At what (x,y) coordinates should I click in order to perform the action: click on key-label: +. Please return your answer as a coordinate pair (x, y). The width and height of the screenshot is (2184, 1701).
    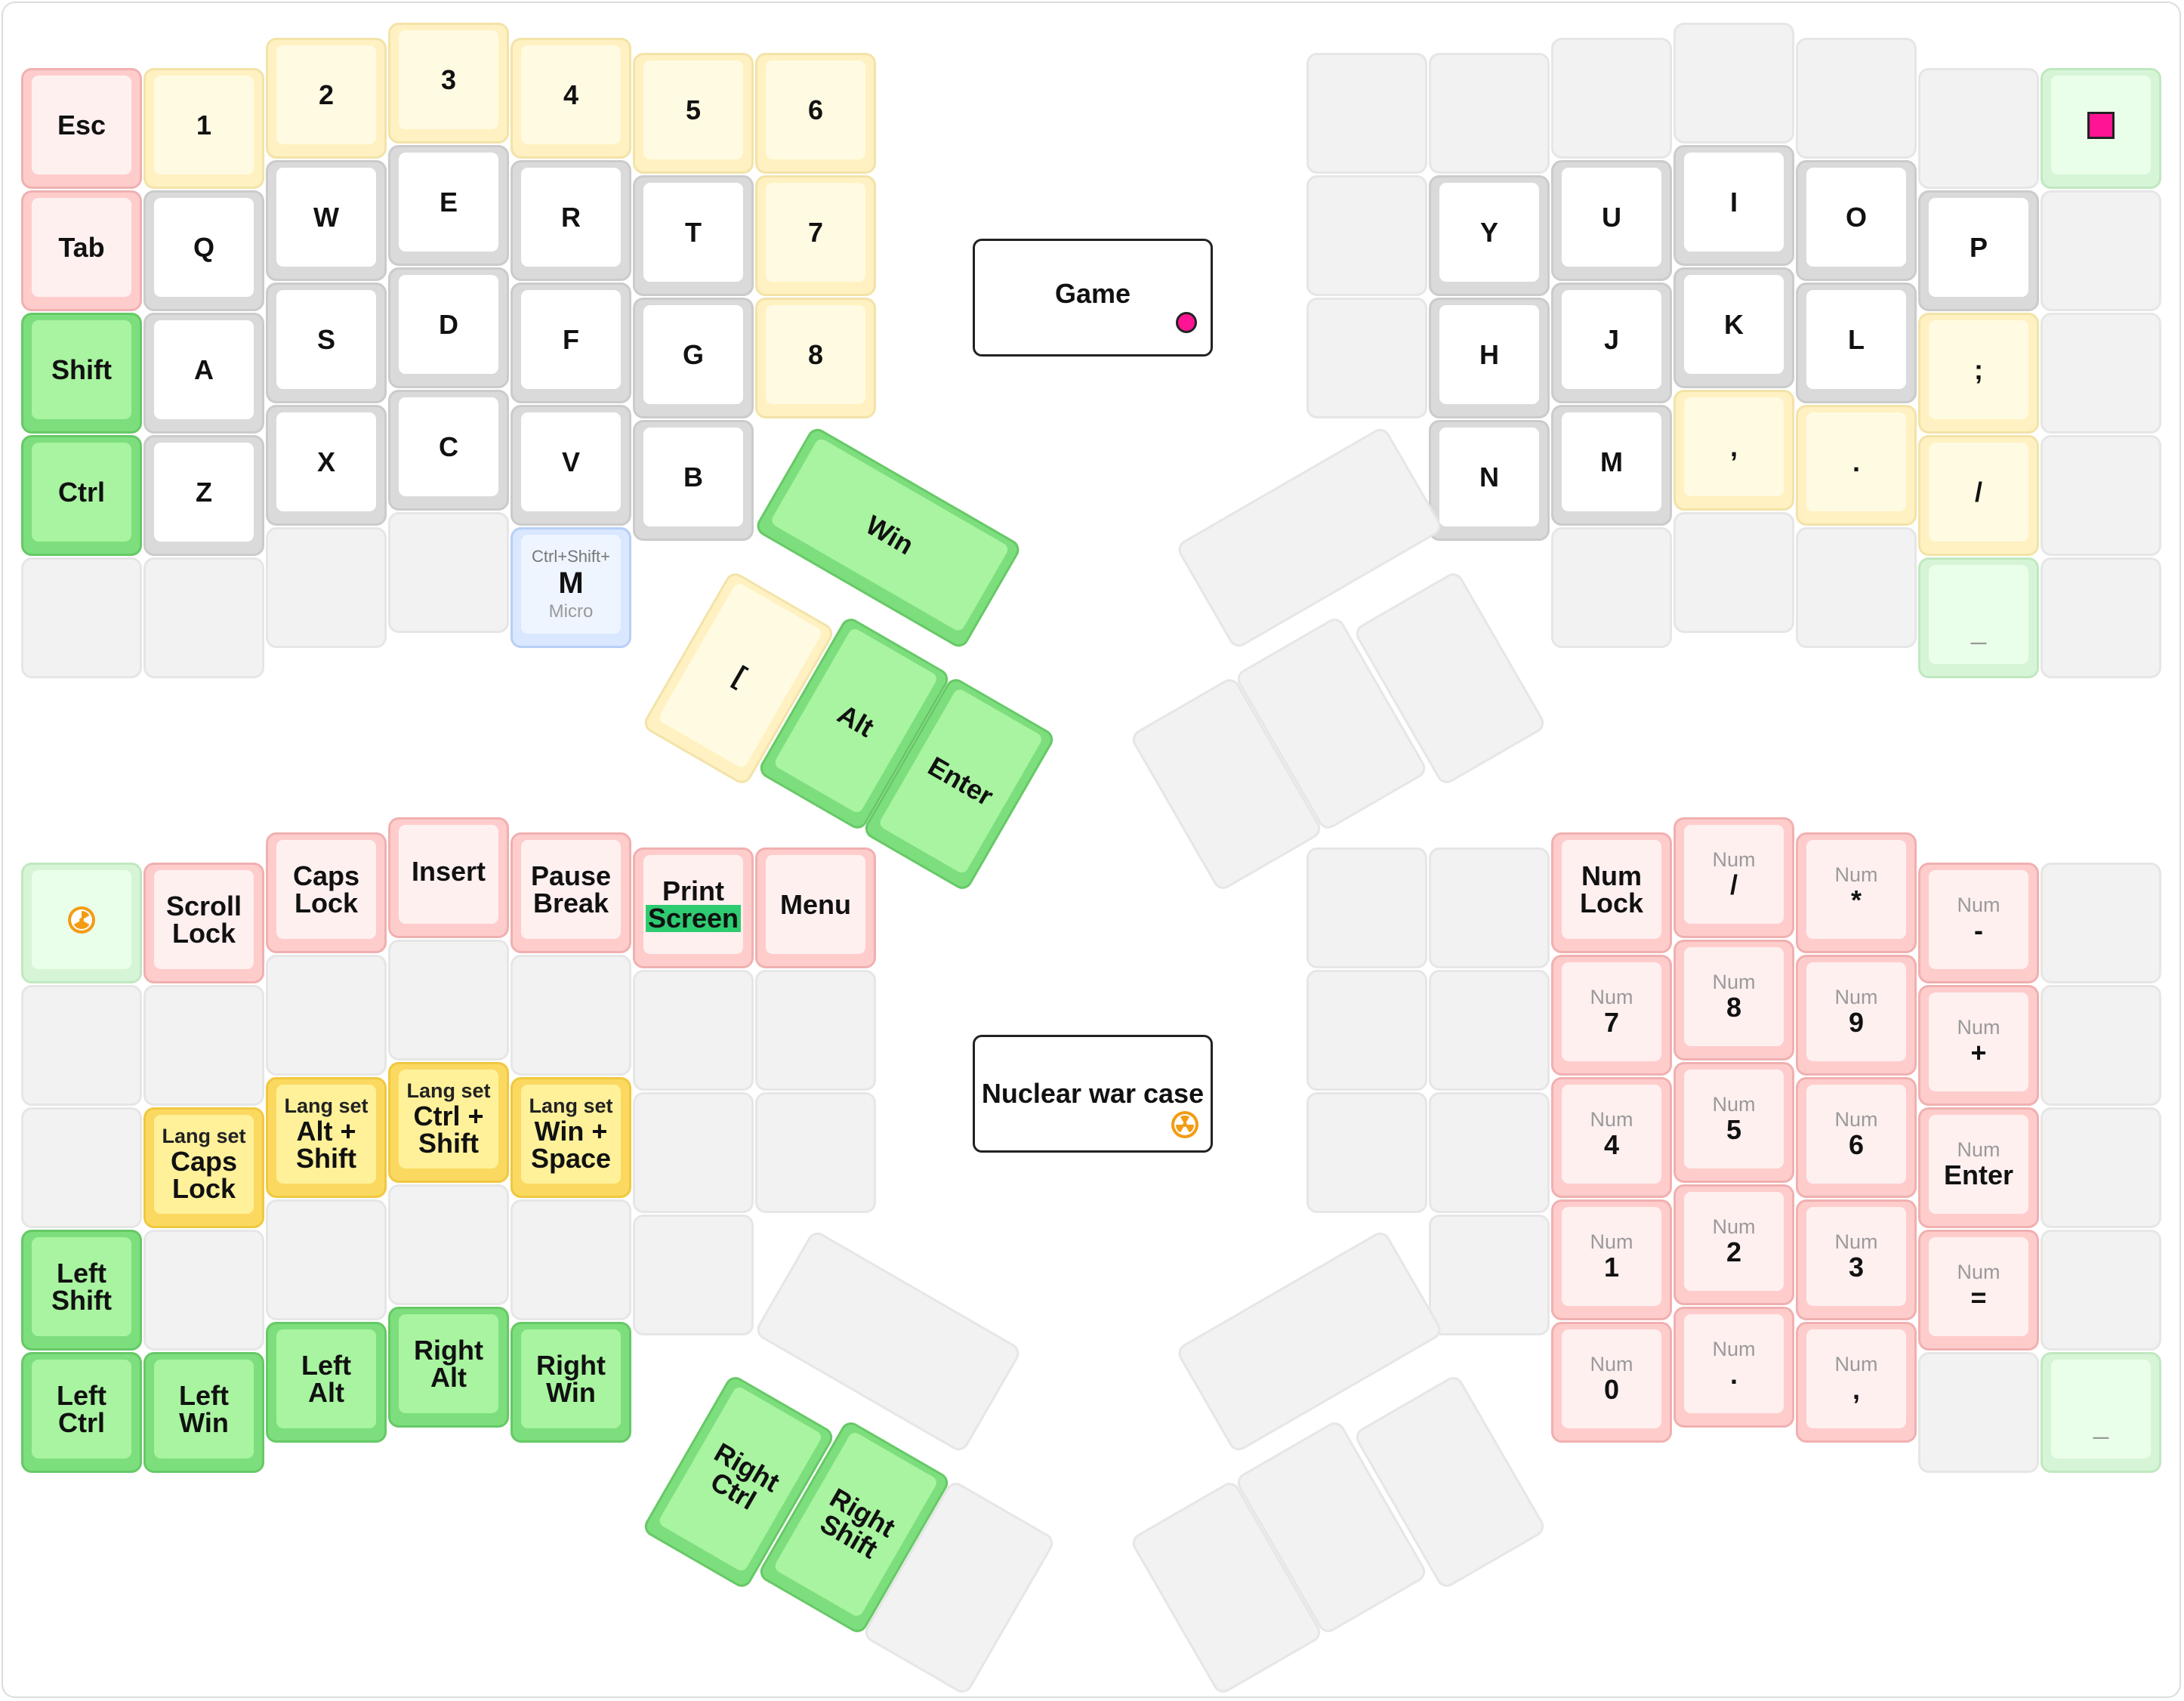
    Looking at the image, I should click on (1978, 1052).